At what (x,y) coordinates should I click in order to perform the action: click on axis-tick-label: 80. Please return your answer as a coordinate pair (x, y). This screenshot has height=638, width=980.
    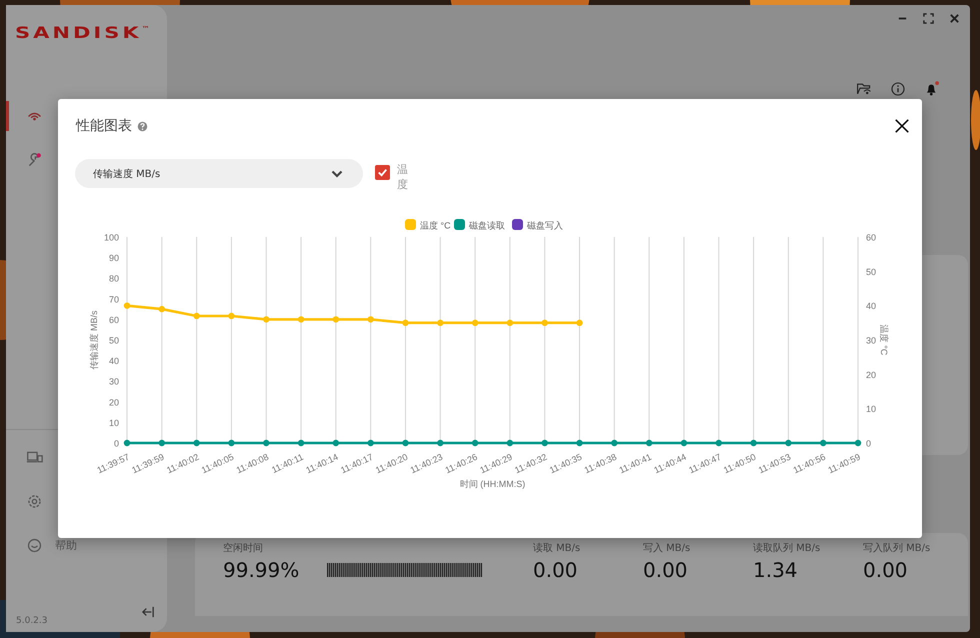
    Looking at the image, I should click on (113, 278).